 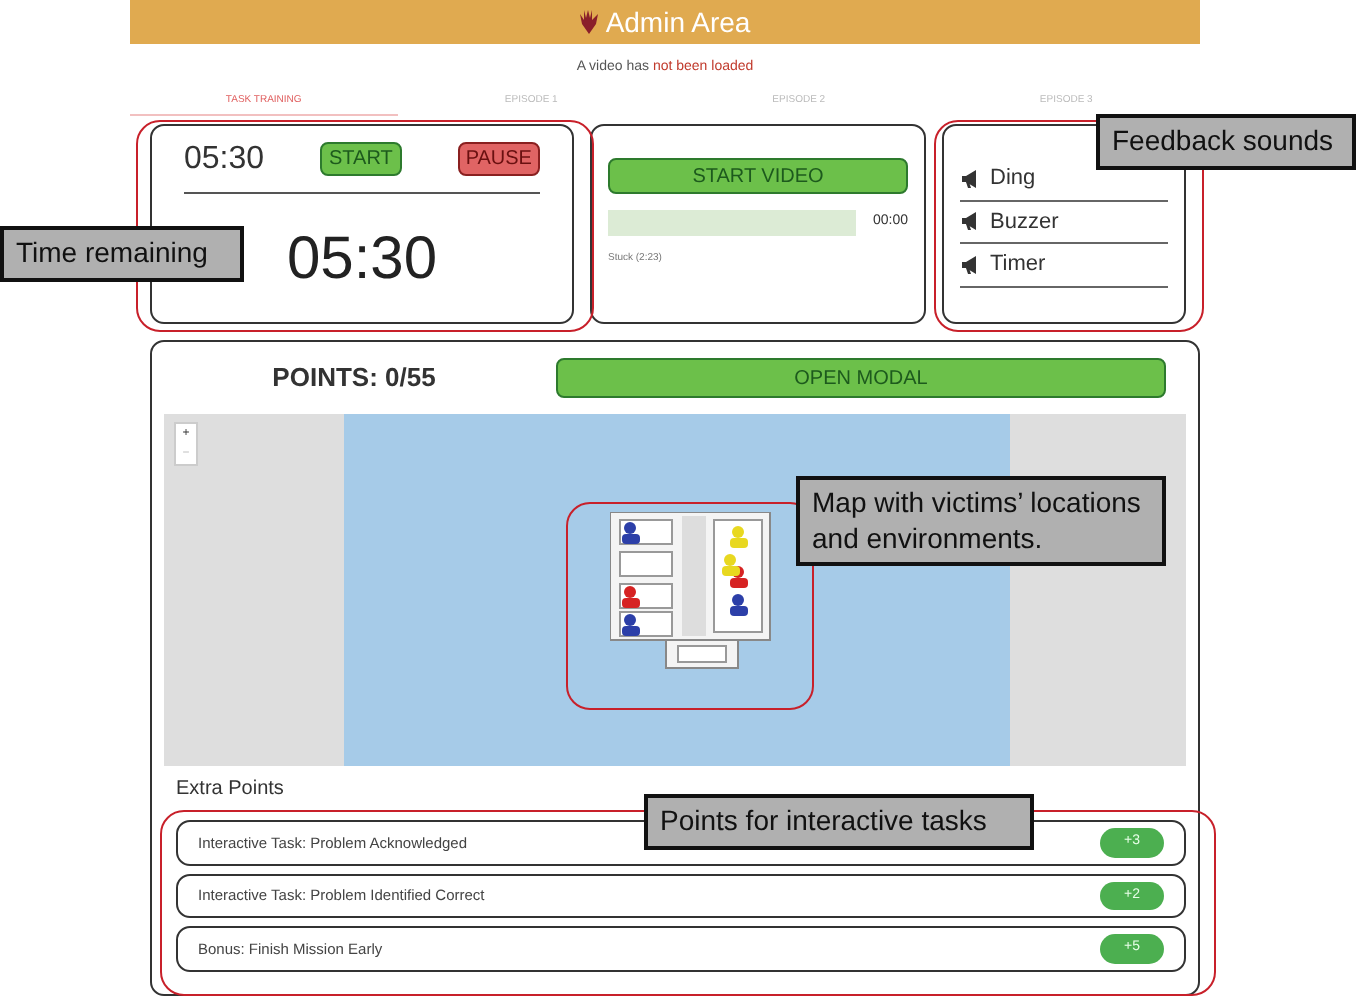 I want to click on sound-item: Buzzer, so click(x=1064, y=222).